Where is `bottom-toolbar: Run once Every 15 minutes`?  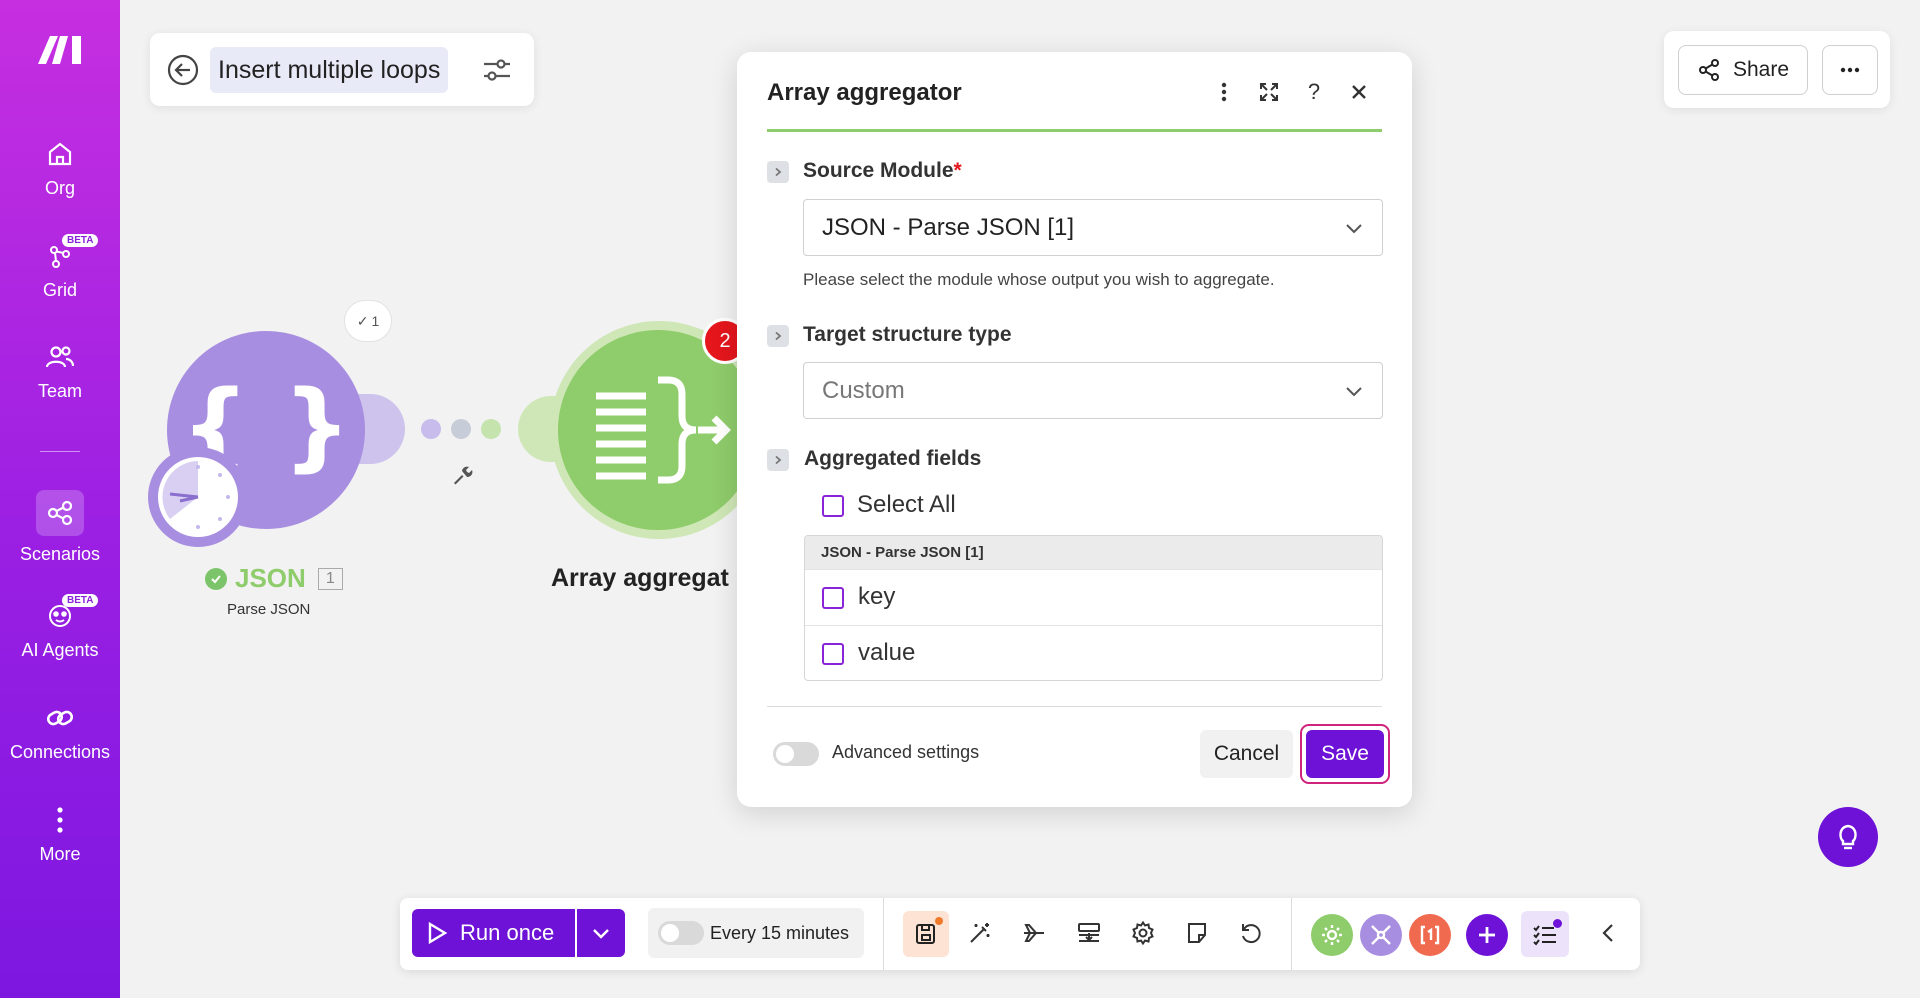 bottom-toolbar: Run once Every 15 minutes is located at coordinates (1020, 934).